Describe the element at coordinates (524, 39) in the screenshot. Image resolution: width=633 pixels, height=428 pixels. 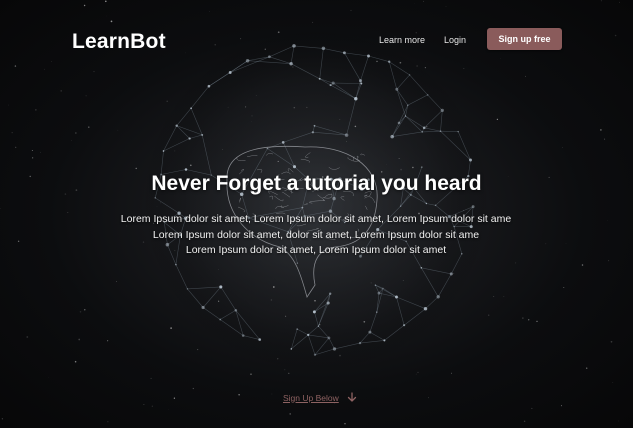
I see `signup-free-button: Sign up free` at that location.